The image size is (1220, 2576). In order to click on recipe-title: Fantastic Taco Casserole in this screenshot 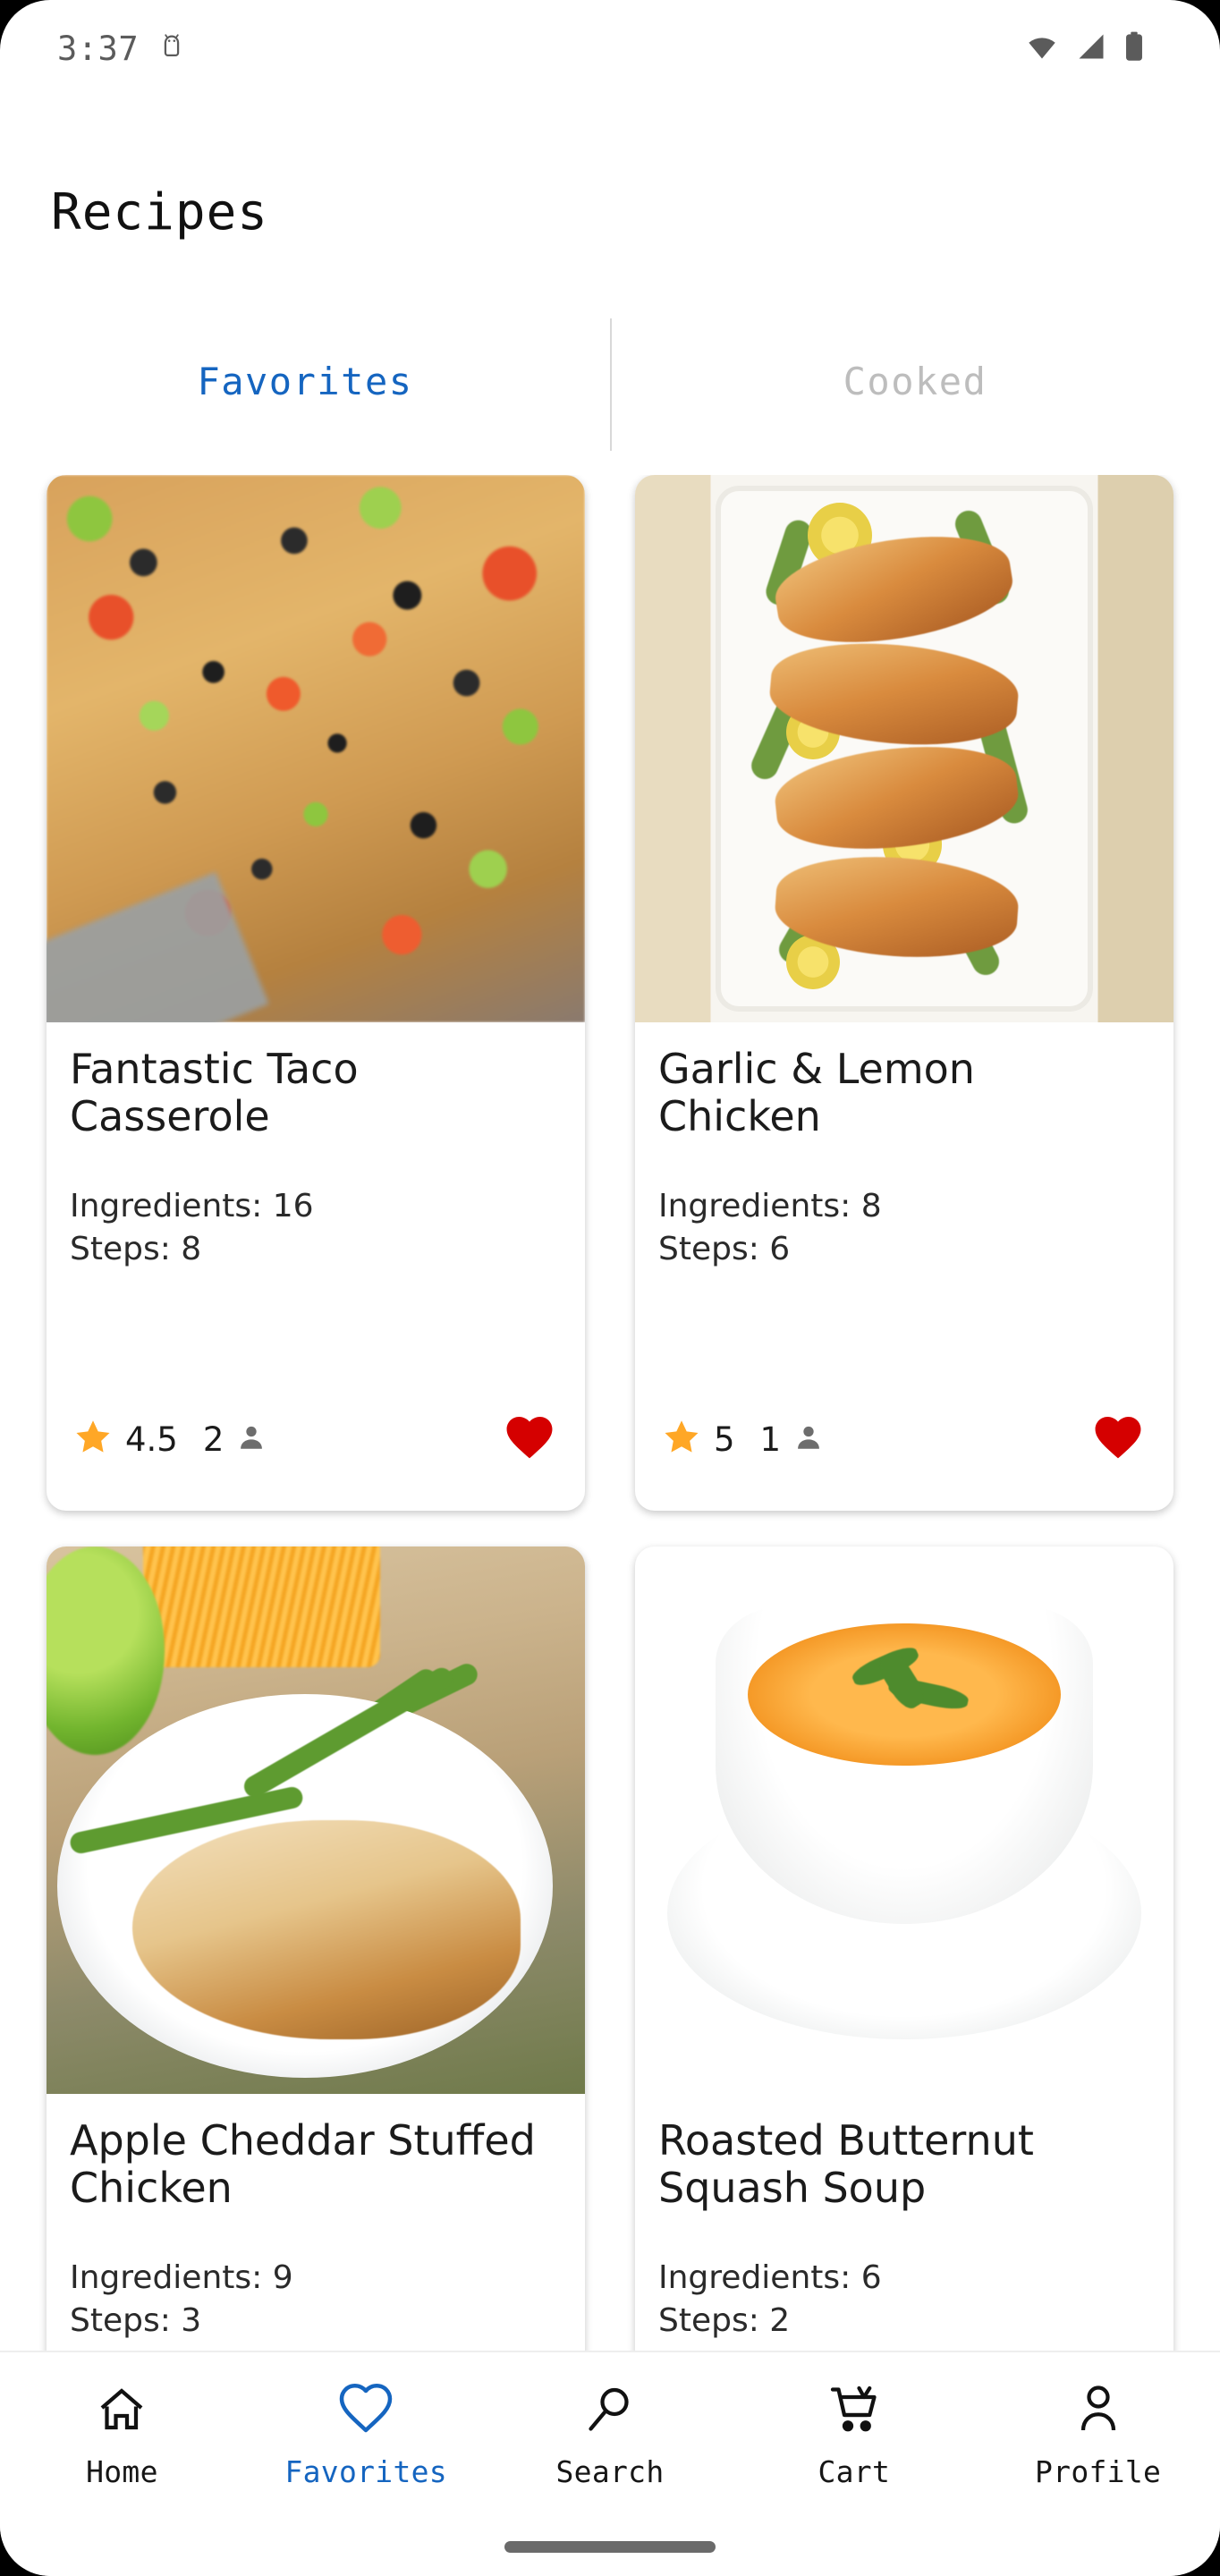, I will do `click(214, 1093)`.